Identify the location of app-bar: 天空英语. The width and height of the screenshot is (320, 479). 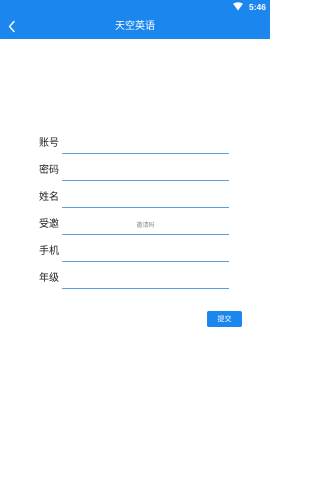
(135, 26).